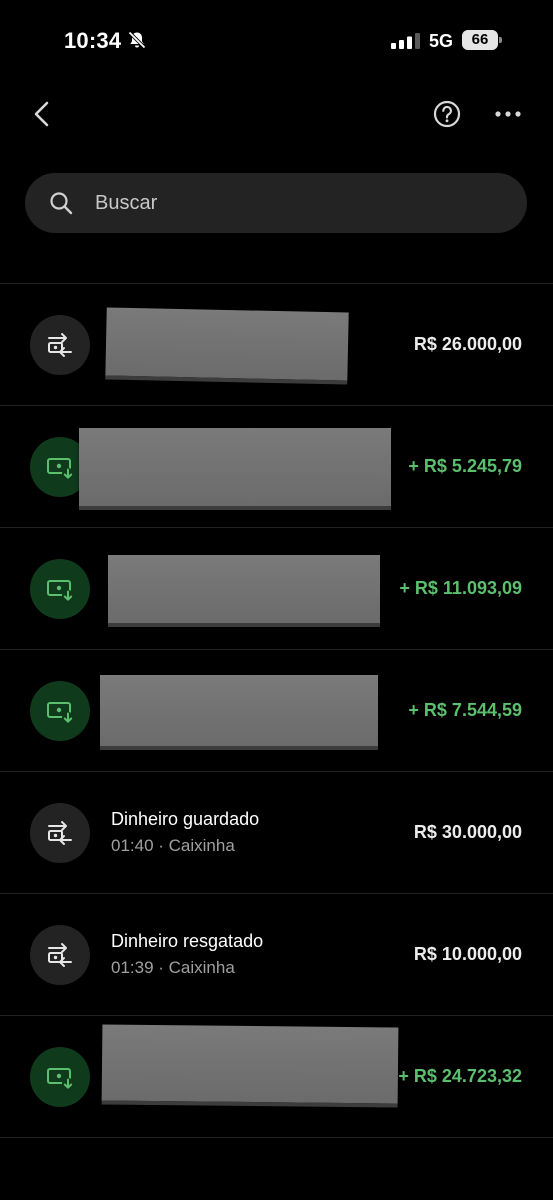  Describe the element at coordinates (465, 466) in the screenshot. I see `transaction-amount: + R$ 5.245,79` at that location.